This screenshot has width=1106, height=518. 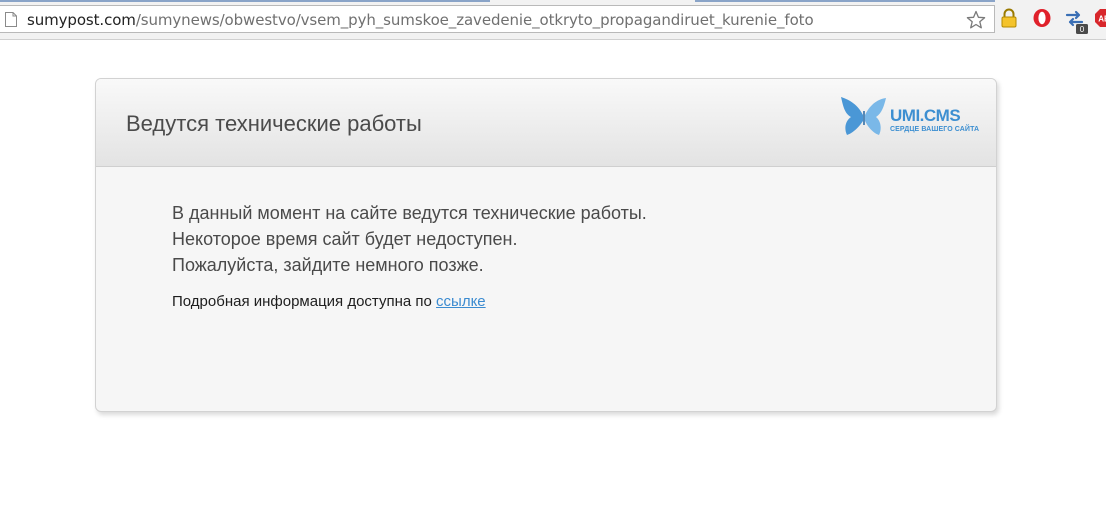 I want to click on butterfly-icon, so click(x=863, y=116).